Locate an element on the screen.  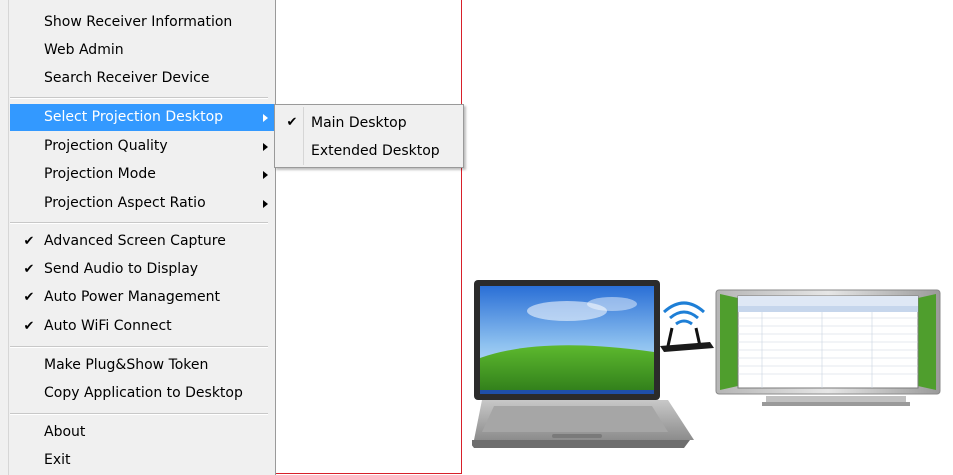
menu-item-make-plug-show-token: Make Plug&Show Token is located at coordinates (142, 365).